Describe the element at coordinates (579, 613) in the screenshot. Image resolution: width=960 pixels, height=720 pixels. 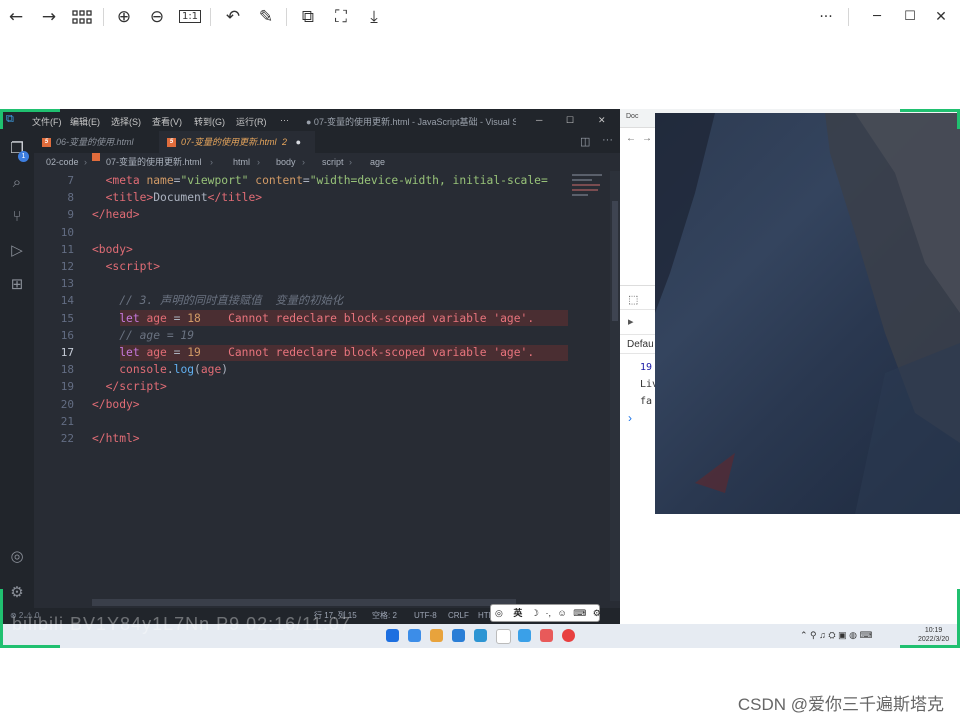
I see `ime-keyboard-icon: ⌨` at that location.